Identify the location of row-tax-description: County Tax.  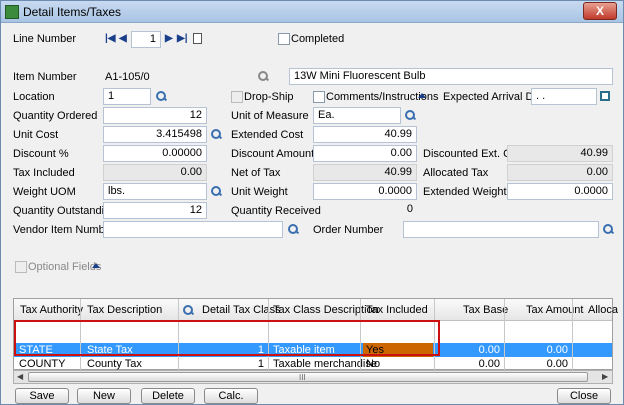
(114, 364).